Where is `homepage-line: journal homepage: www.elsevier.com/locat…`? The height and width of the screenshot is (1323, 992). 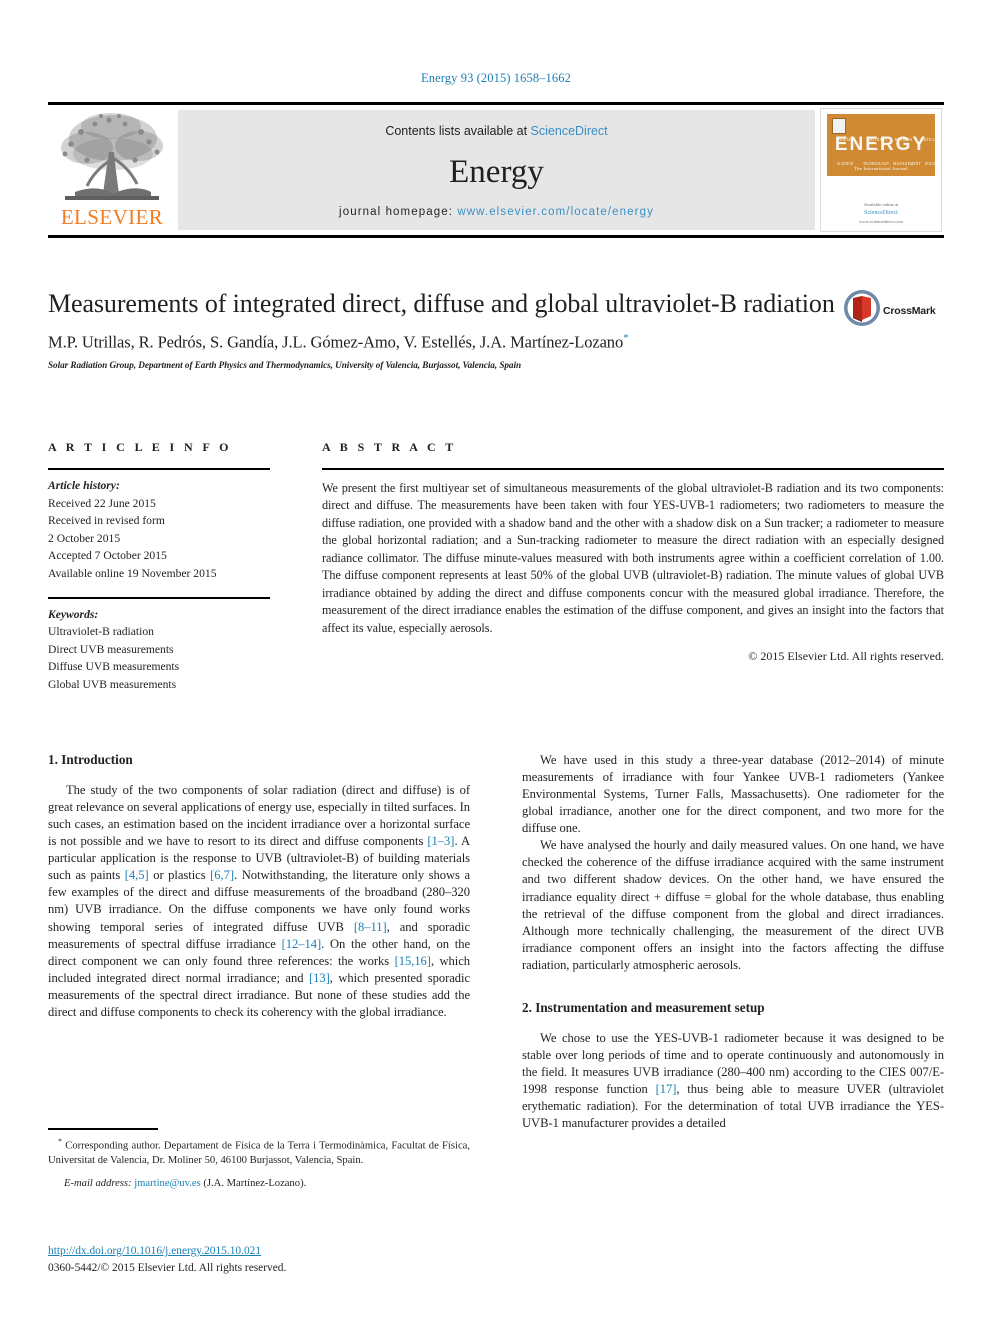
homepage-line: journal homepage: www.elsevier.com/locat… is located at coordinates (496, 212).